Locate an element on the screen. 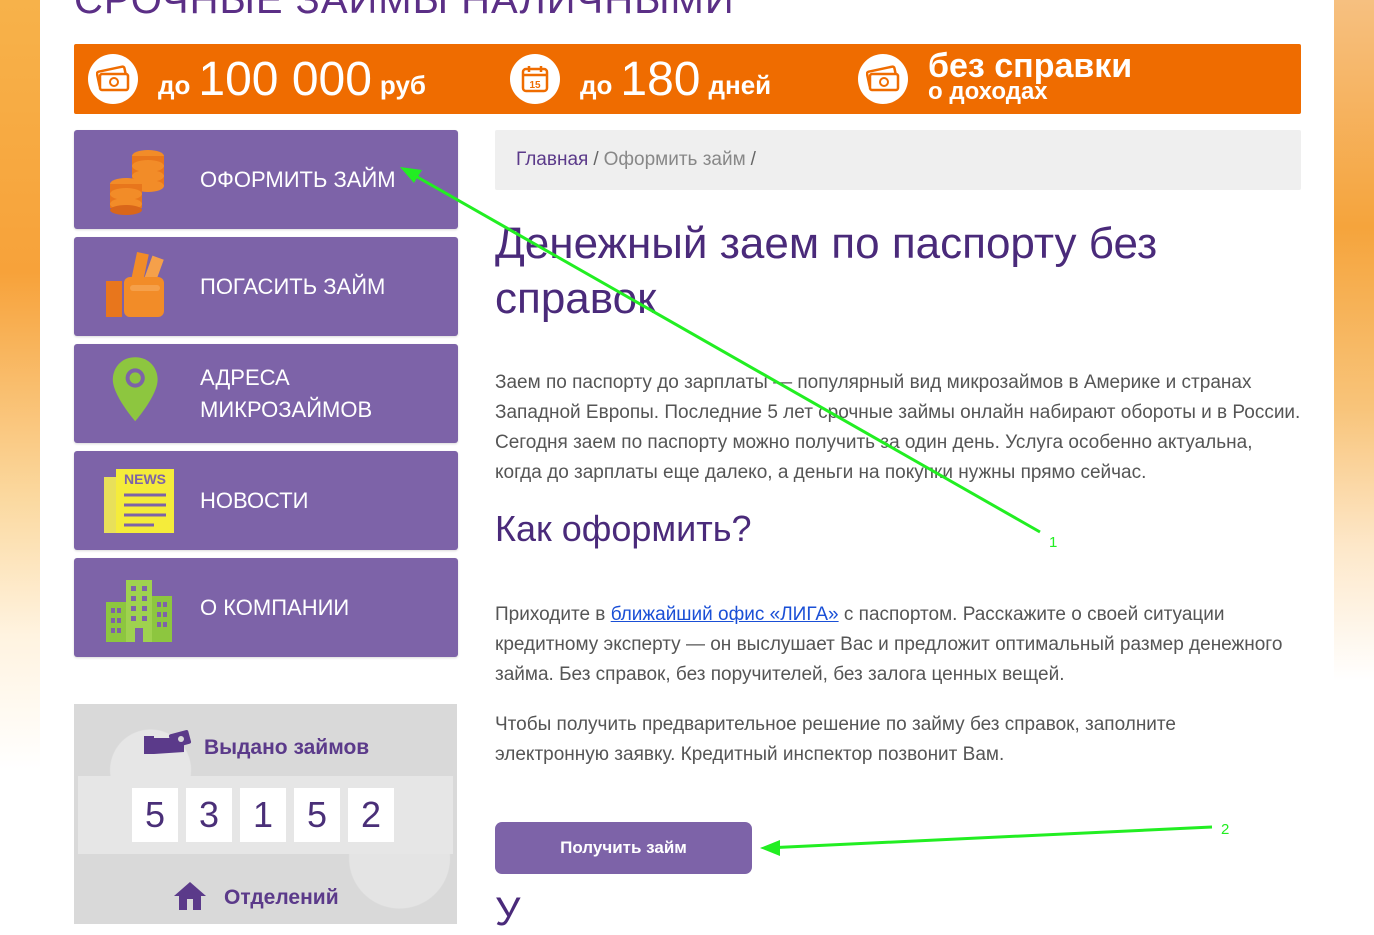 Image resolution: width=1374 pixels, height=935 pixels. benefit-no-docs: без справки о доходах is located at coordinates (995, 79).